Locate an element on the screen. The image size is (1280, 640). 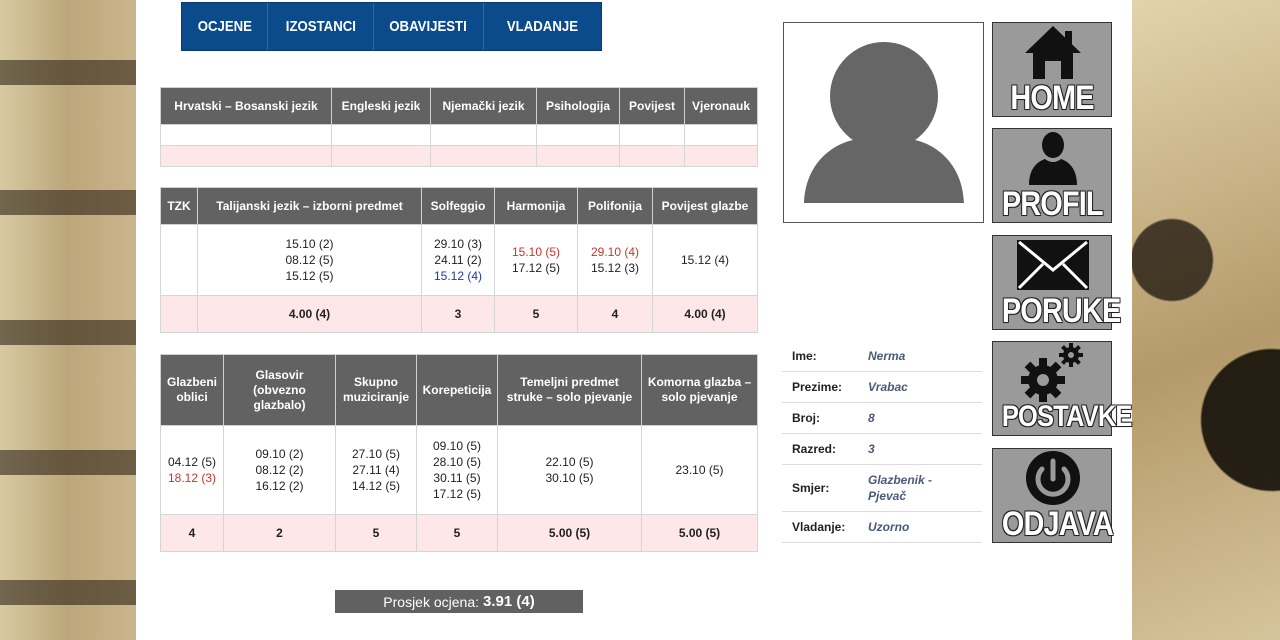
subject-header: Povijest is located at coordinates (652, 106).